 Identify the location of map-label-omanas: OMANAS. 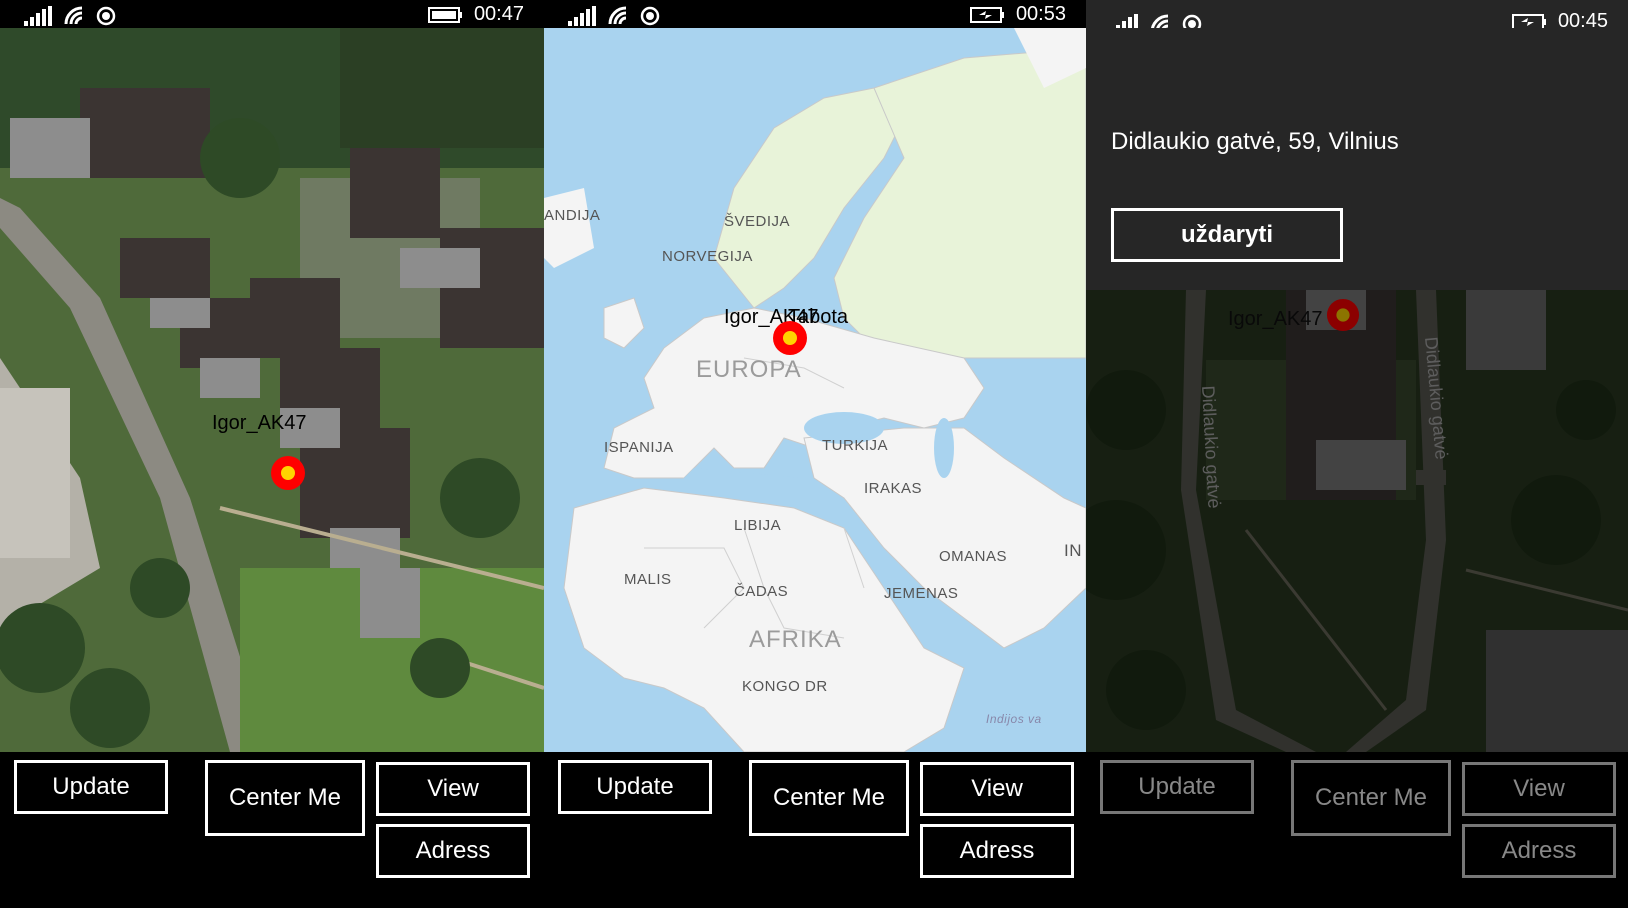
(973, 556).